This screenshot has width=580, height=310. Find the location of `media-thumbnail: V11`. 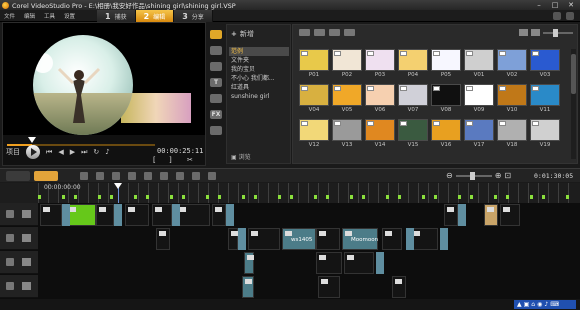

media-thumbnail: V11 is located at coordinates (545, 99).